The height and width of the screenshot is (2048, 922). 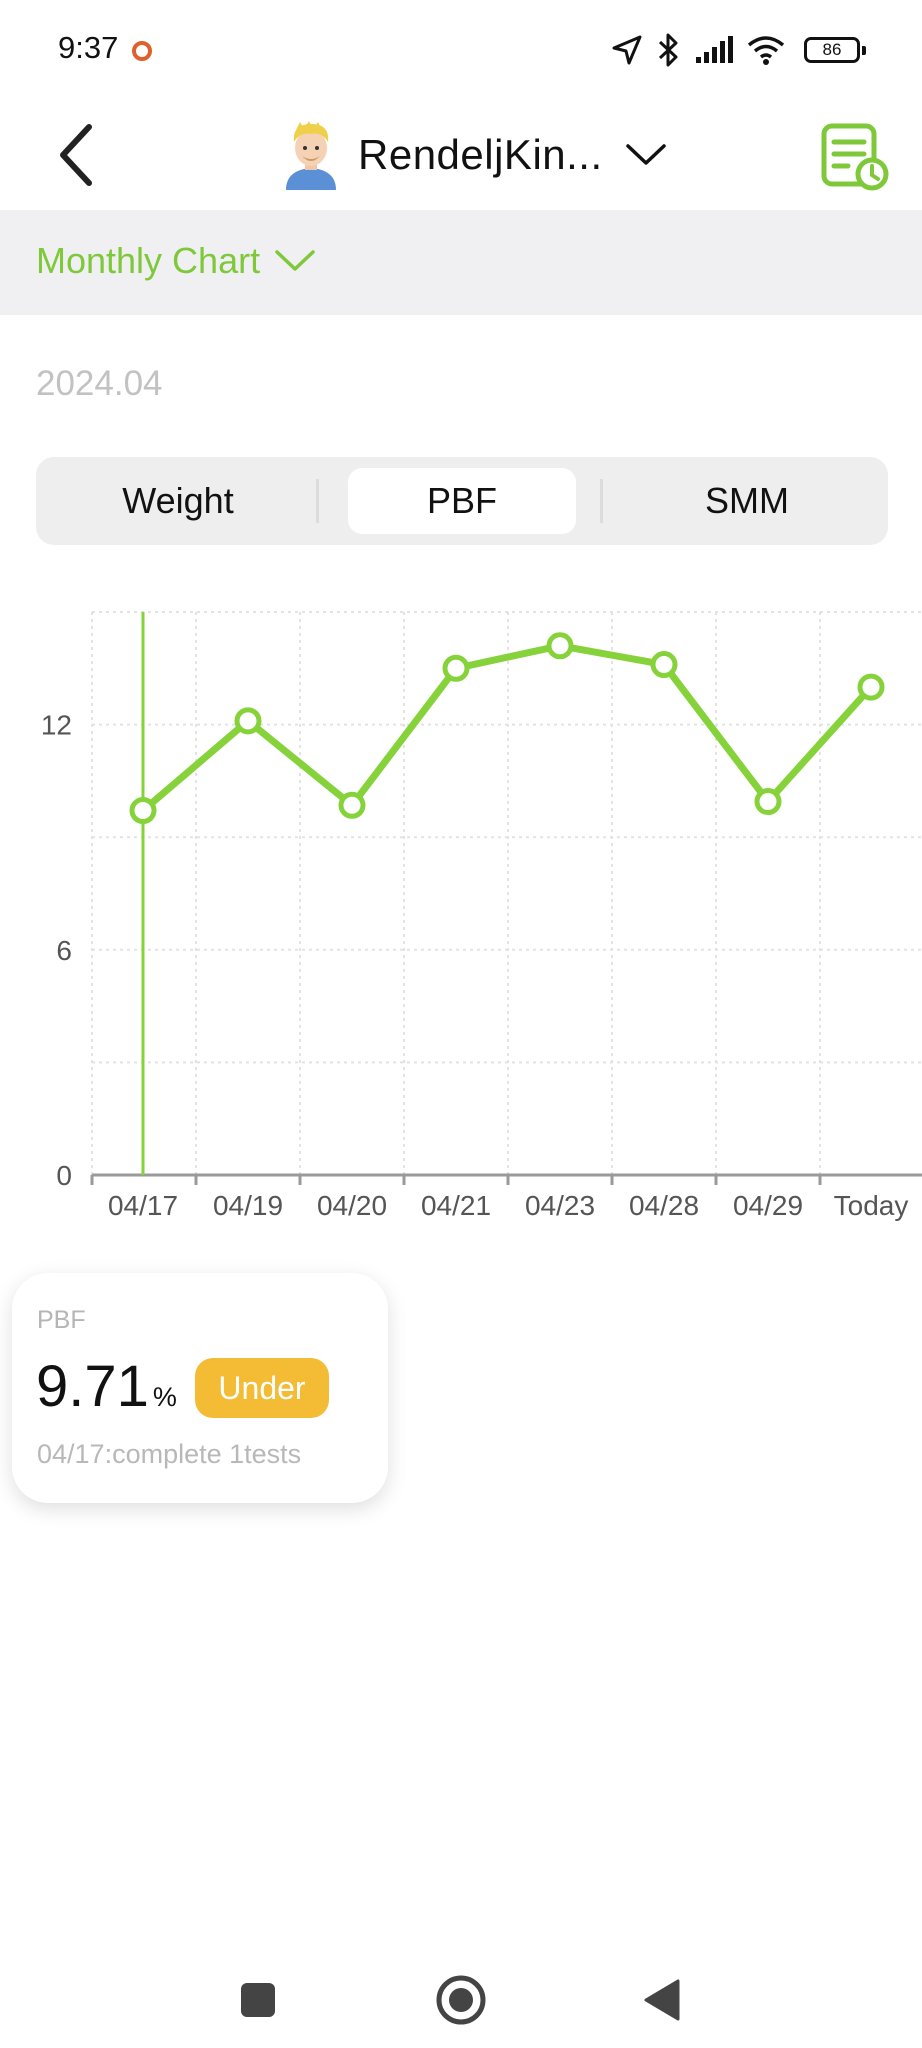 What do you see at coordinates (164, 1397) in the screenshot?
I see `card-unit: %` at bounding box center [164, 1397].